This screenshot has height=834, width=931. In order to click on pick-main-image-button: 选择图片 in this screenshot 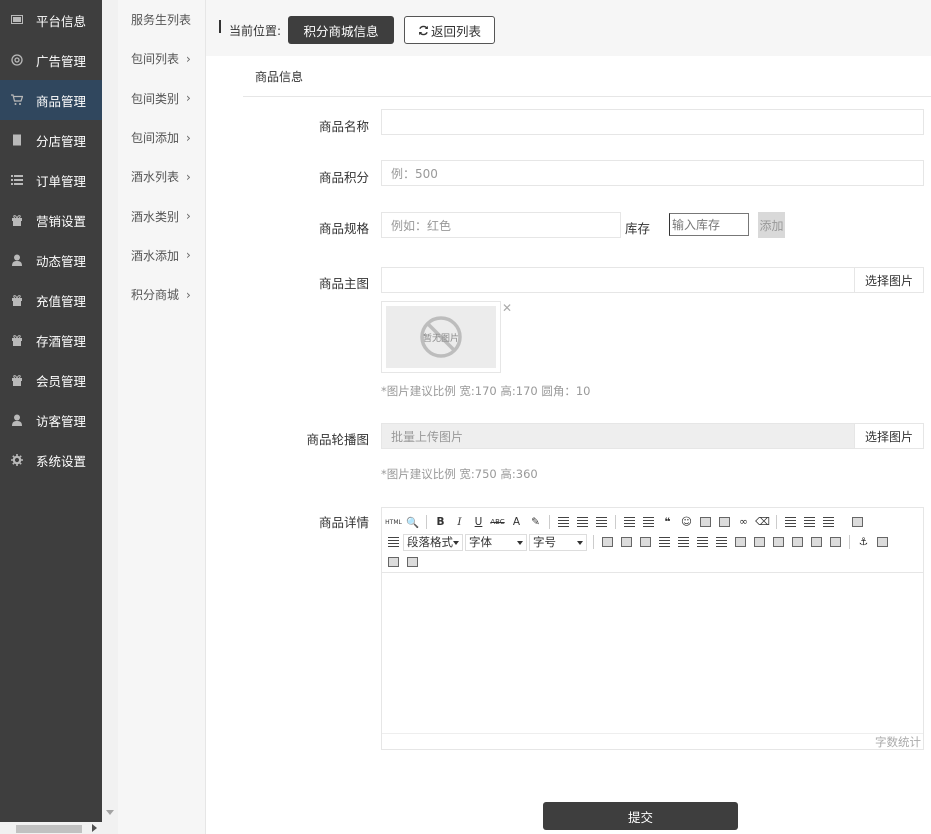, I will do `click(889, 280)`.